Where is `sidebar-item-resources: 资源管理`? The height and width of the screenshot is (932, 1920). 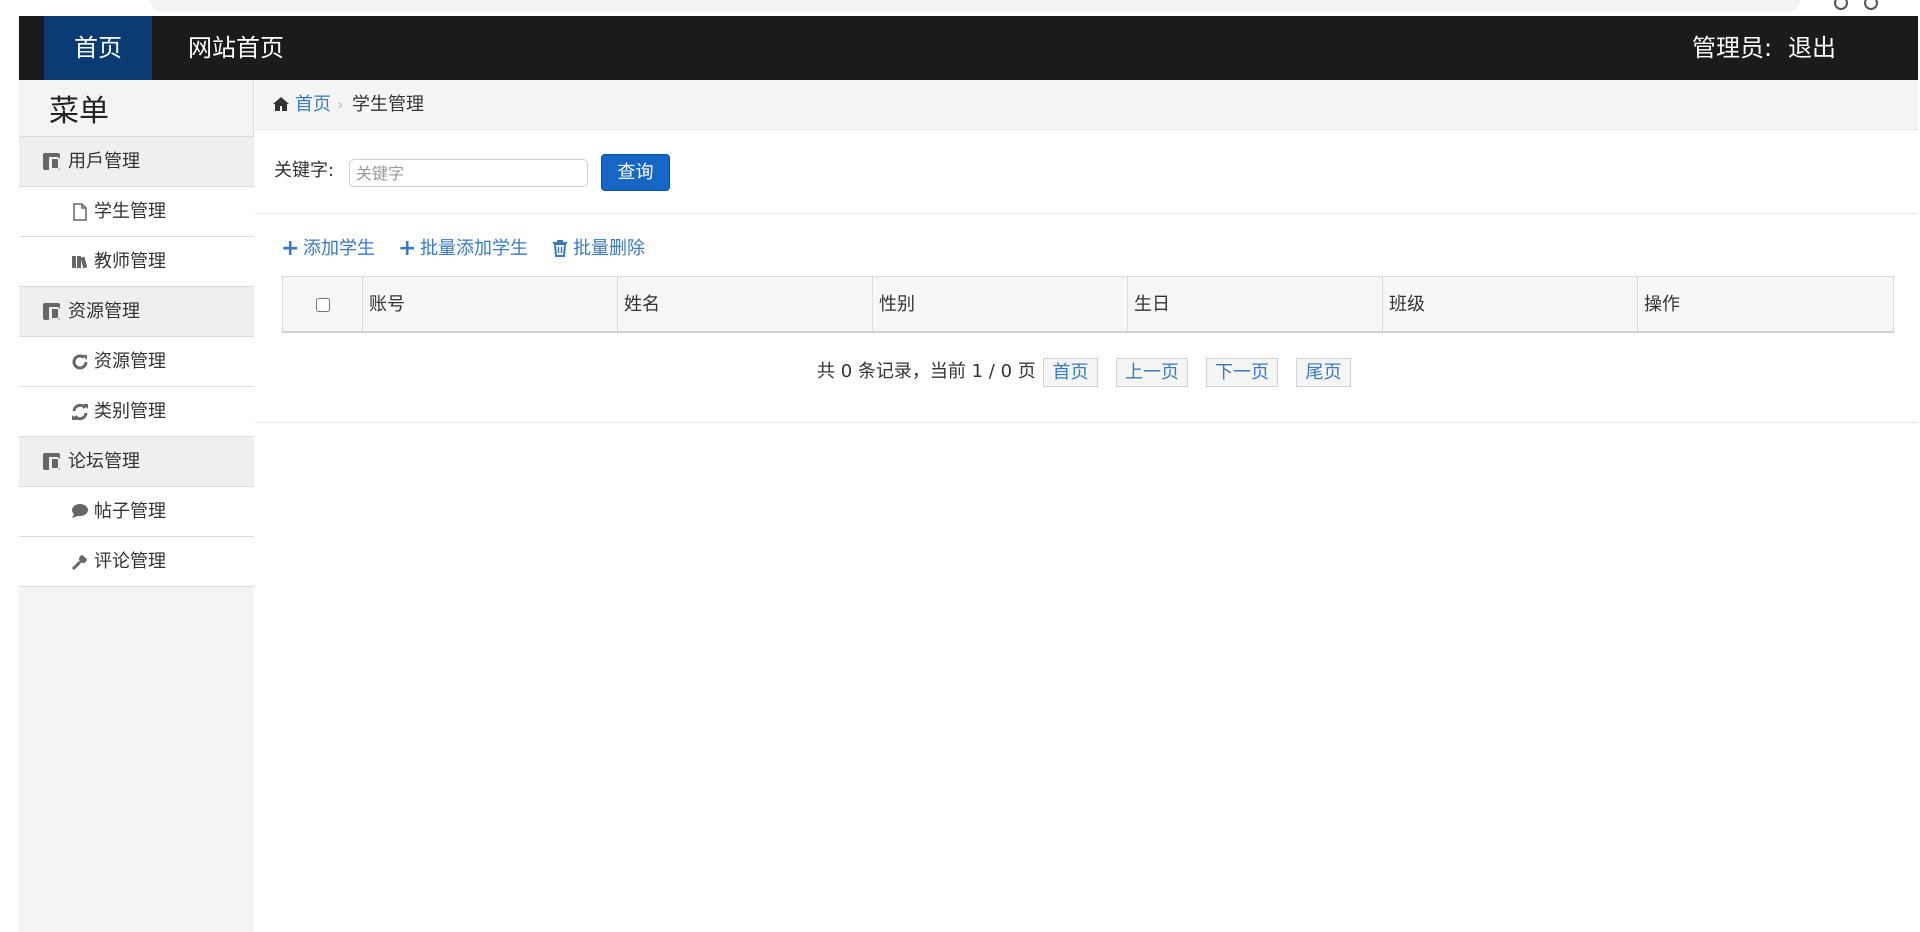 sidebar-item-resources: 资源管理 is located at coordinates (136, 362).